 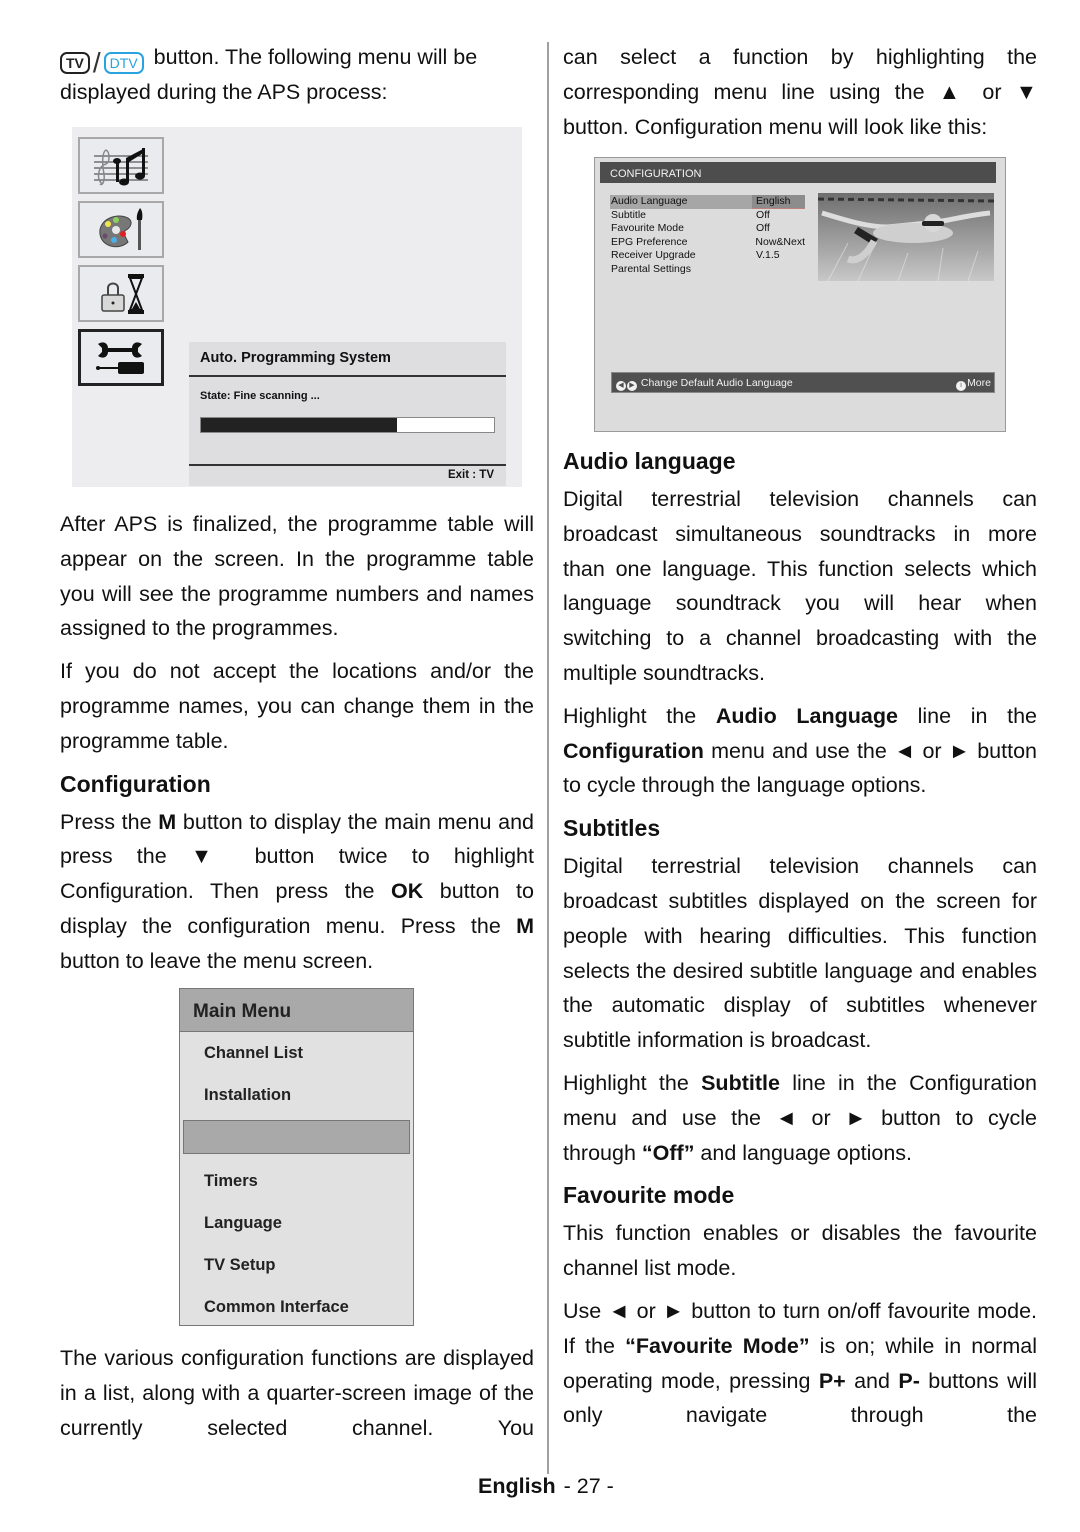 What do you see at coordinates (629, 214) in the screenshot?
I see `config-row-label: Subtitle` at bounding box center [629, 214].